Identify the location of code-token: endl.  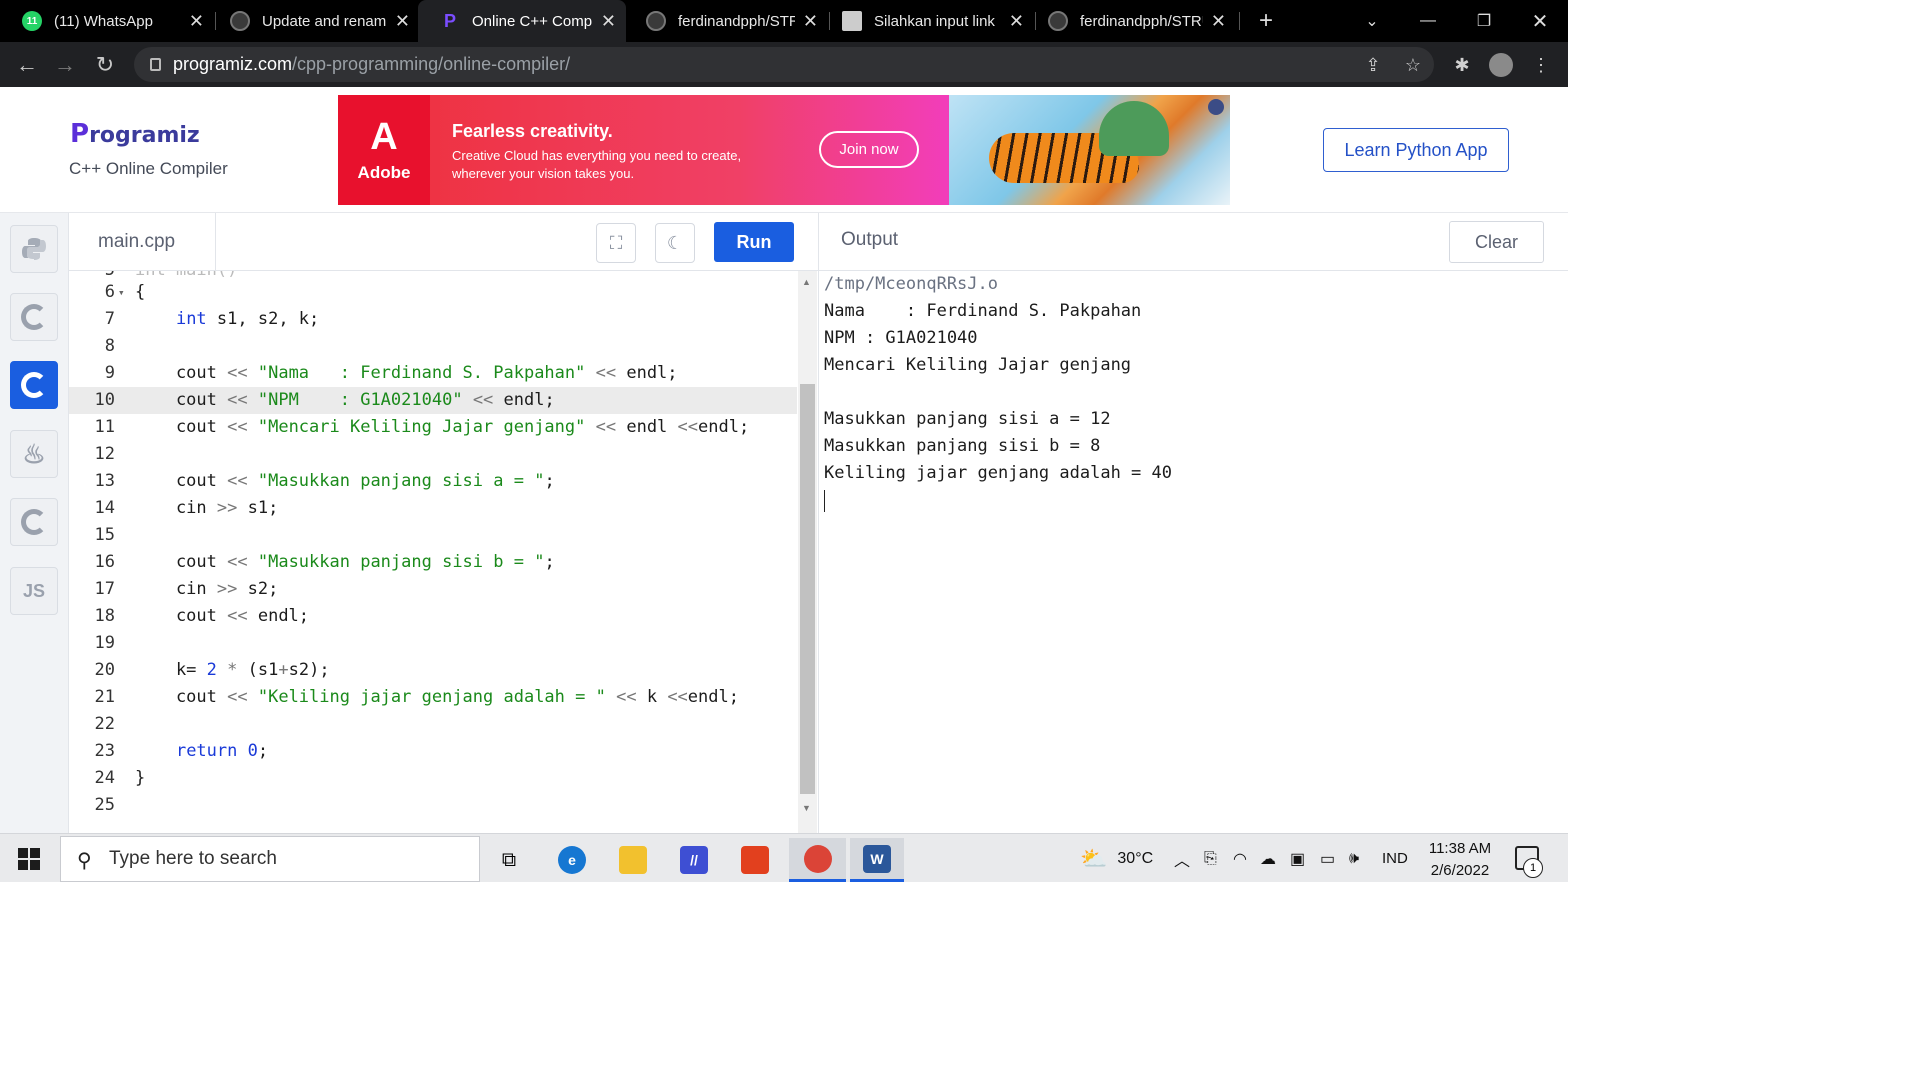
(647, 427).